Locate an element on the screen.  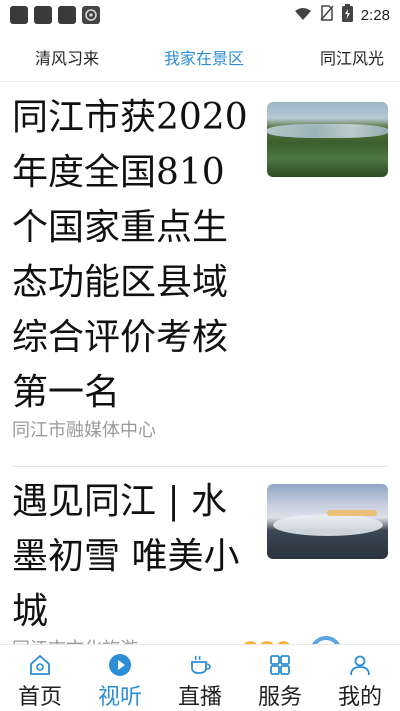
play-icon is located at coordinates (120, 665).